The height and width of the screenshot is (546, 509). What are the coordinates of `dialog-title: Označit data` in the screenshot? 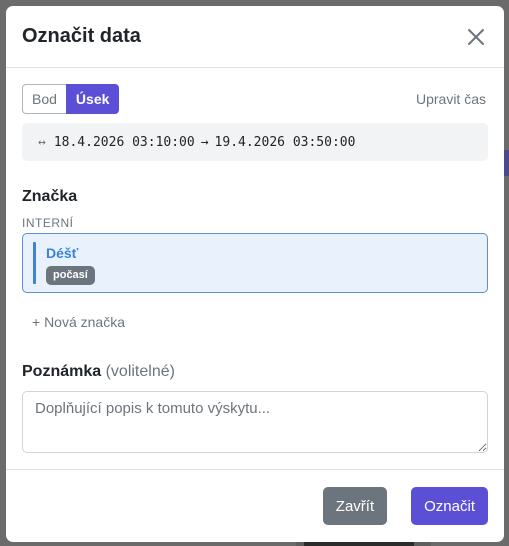 It's located at (81, 36).